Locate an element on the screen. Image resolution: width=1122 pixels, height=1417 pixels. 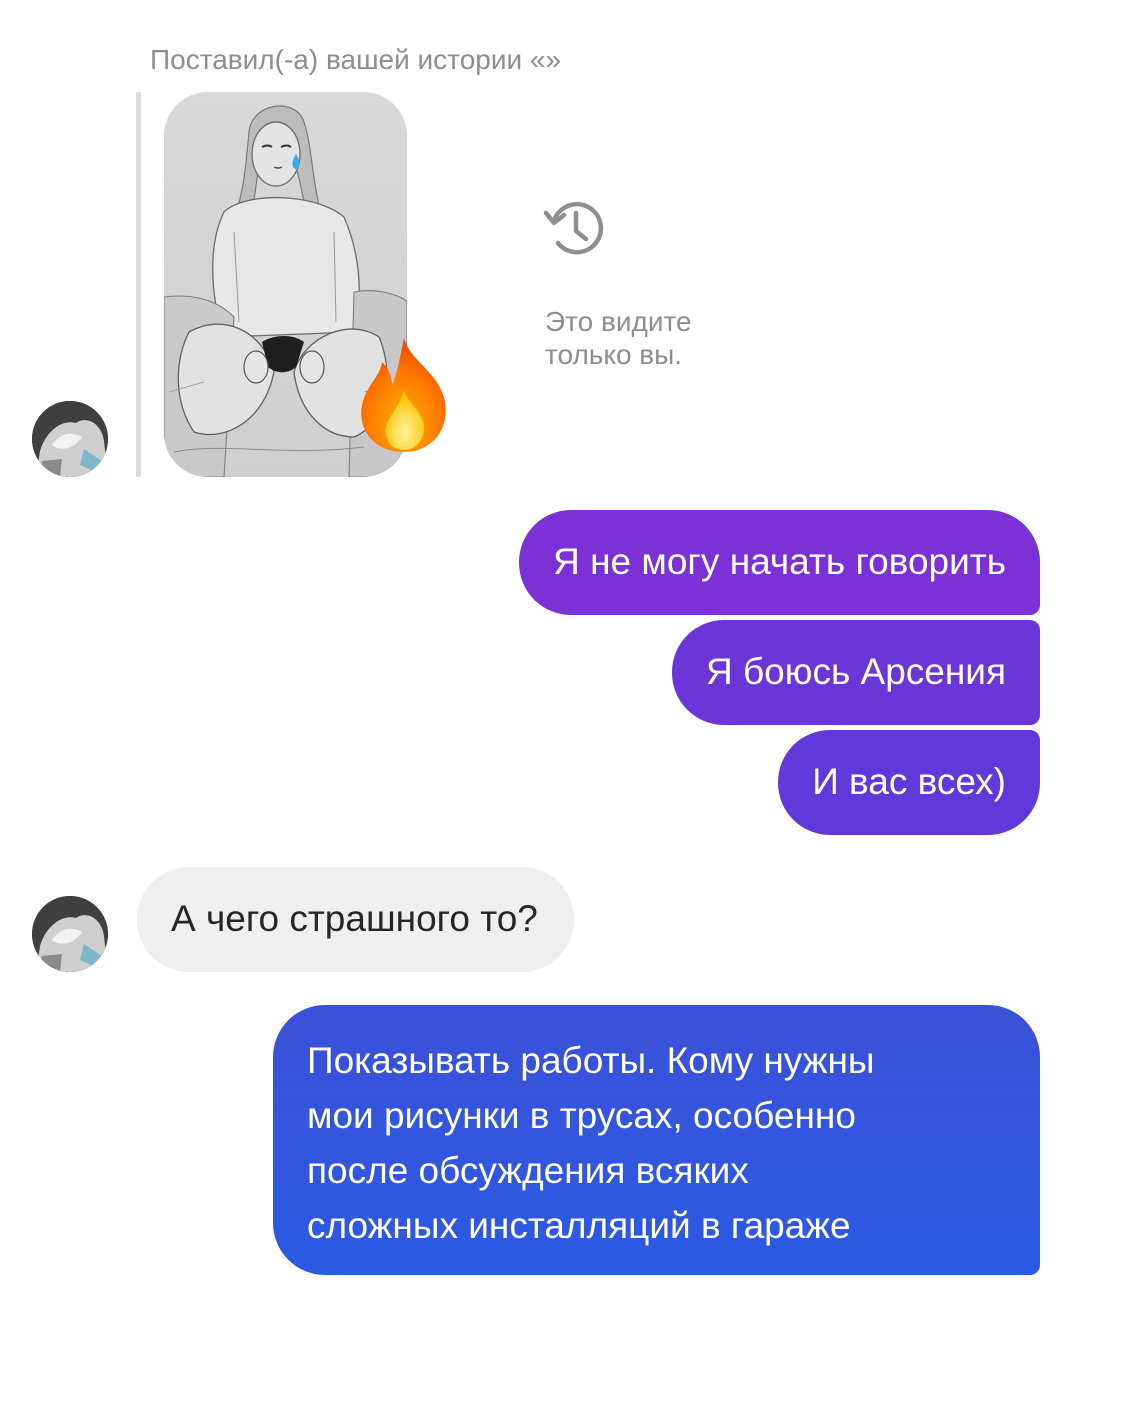
story-reaction-caption: Поставил(-а) вашей истории «» is located at coordinates (356, 59).